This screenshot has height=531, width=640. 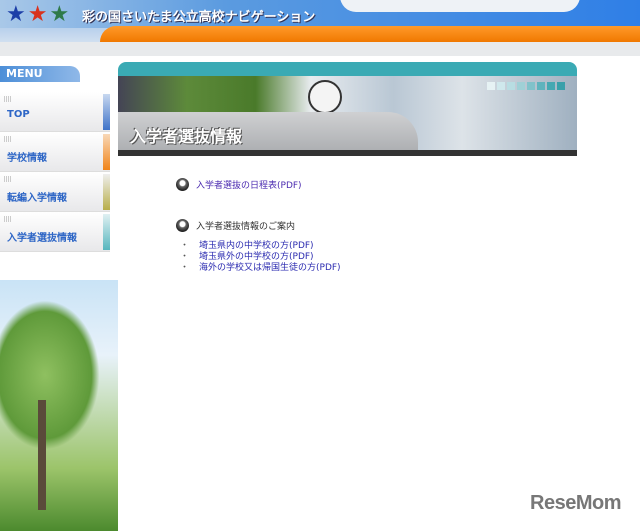 I want to click on tree-image, so click(x=59, y=405).